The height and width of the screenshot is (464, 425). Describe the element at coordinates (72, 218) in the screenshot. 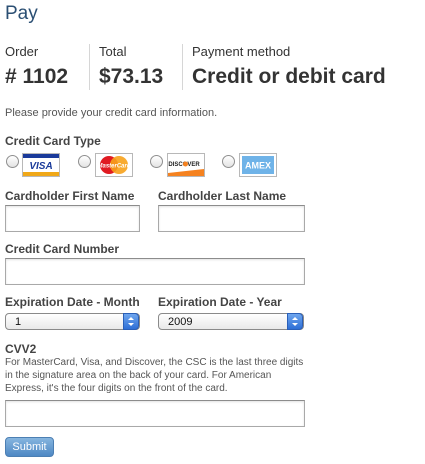

I see `first-name-input` at that location.